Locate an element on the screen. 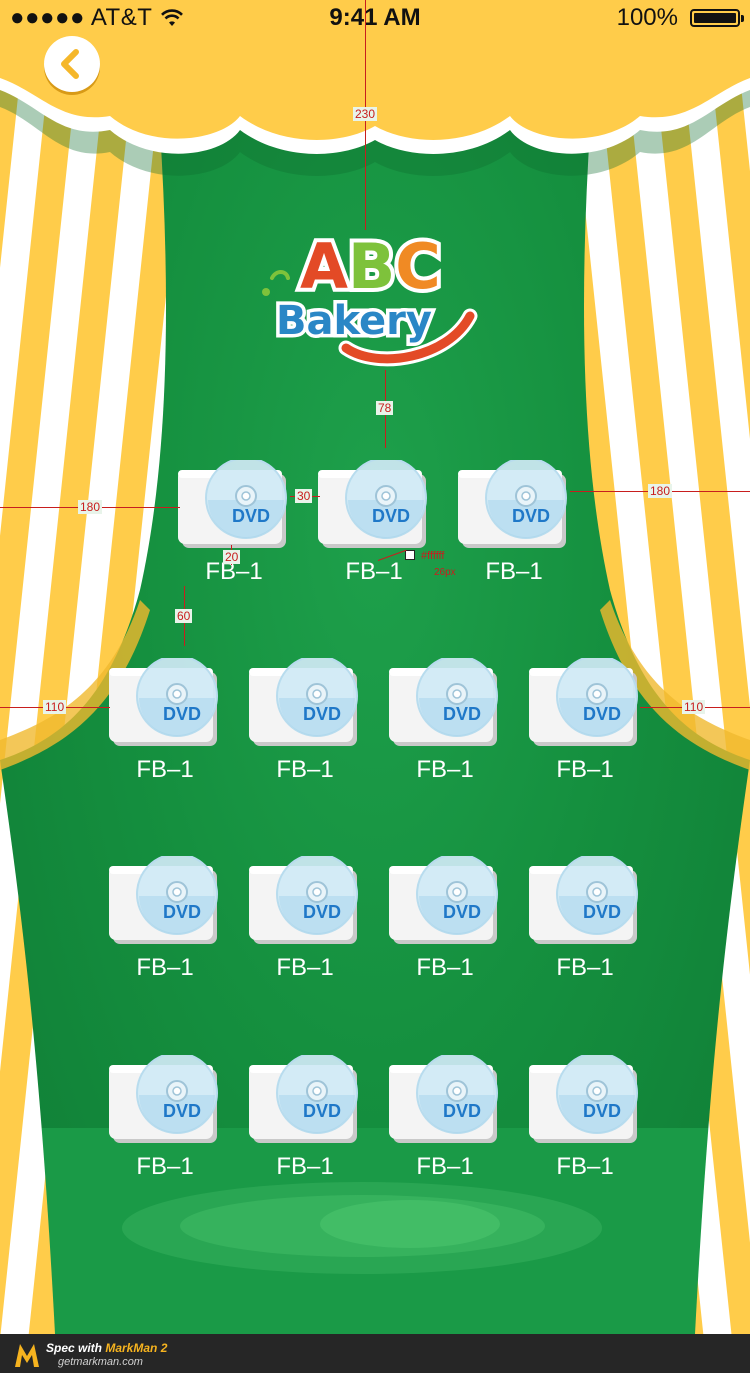 This screenshot has height=1373, width=750. back-button is located at coordinates (72, 64).